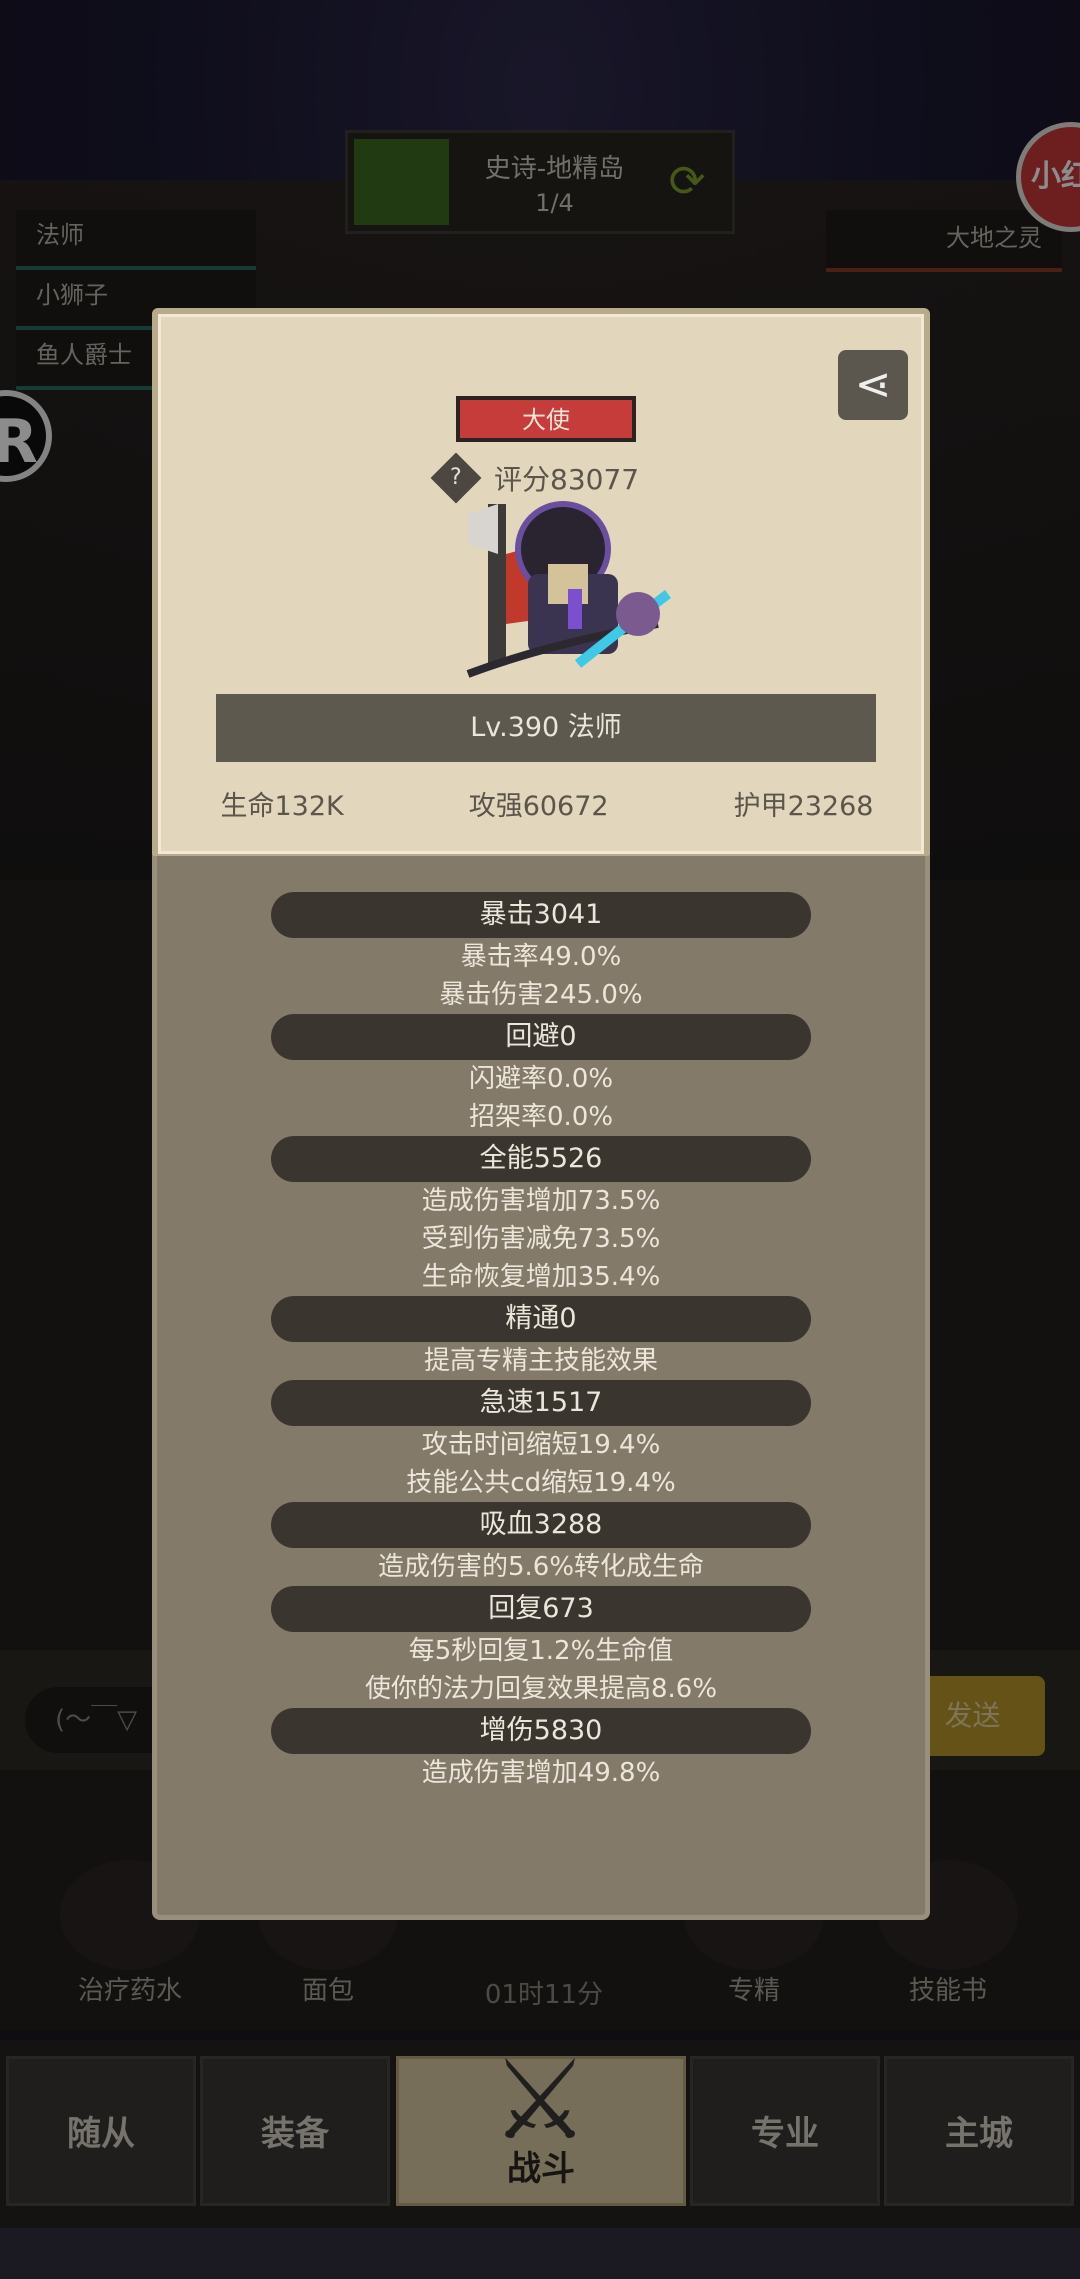  I want to click on stat-header: 增伤5830, so click(541, 1731).